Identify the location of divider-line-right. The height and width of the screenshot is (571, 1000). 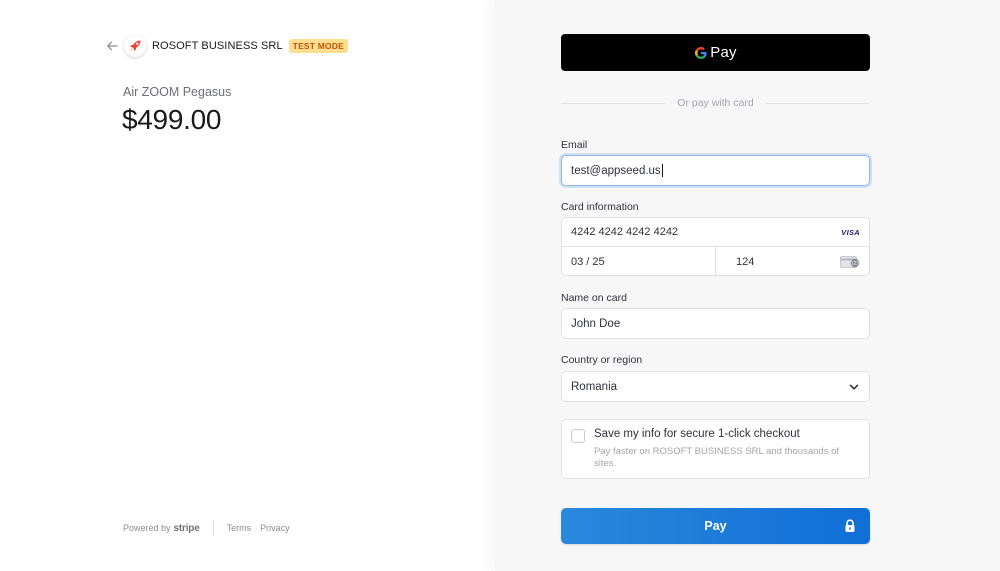
(818, 103).